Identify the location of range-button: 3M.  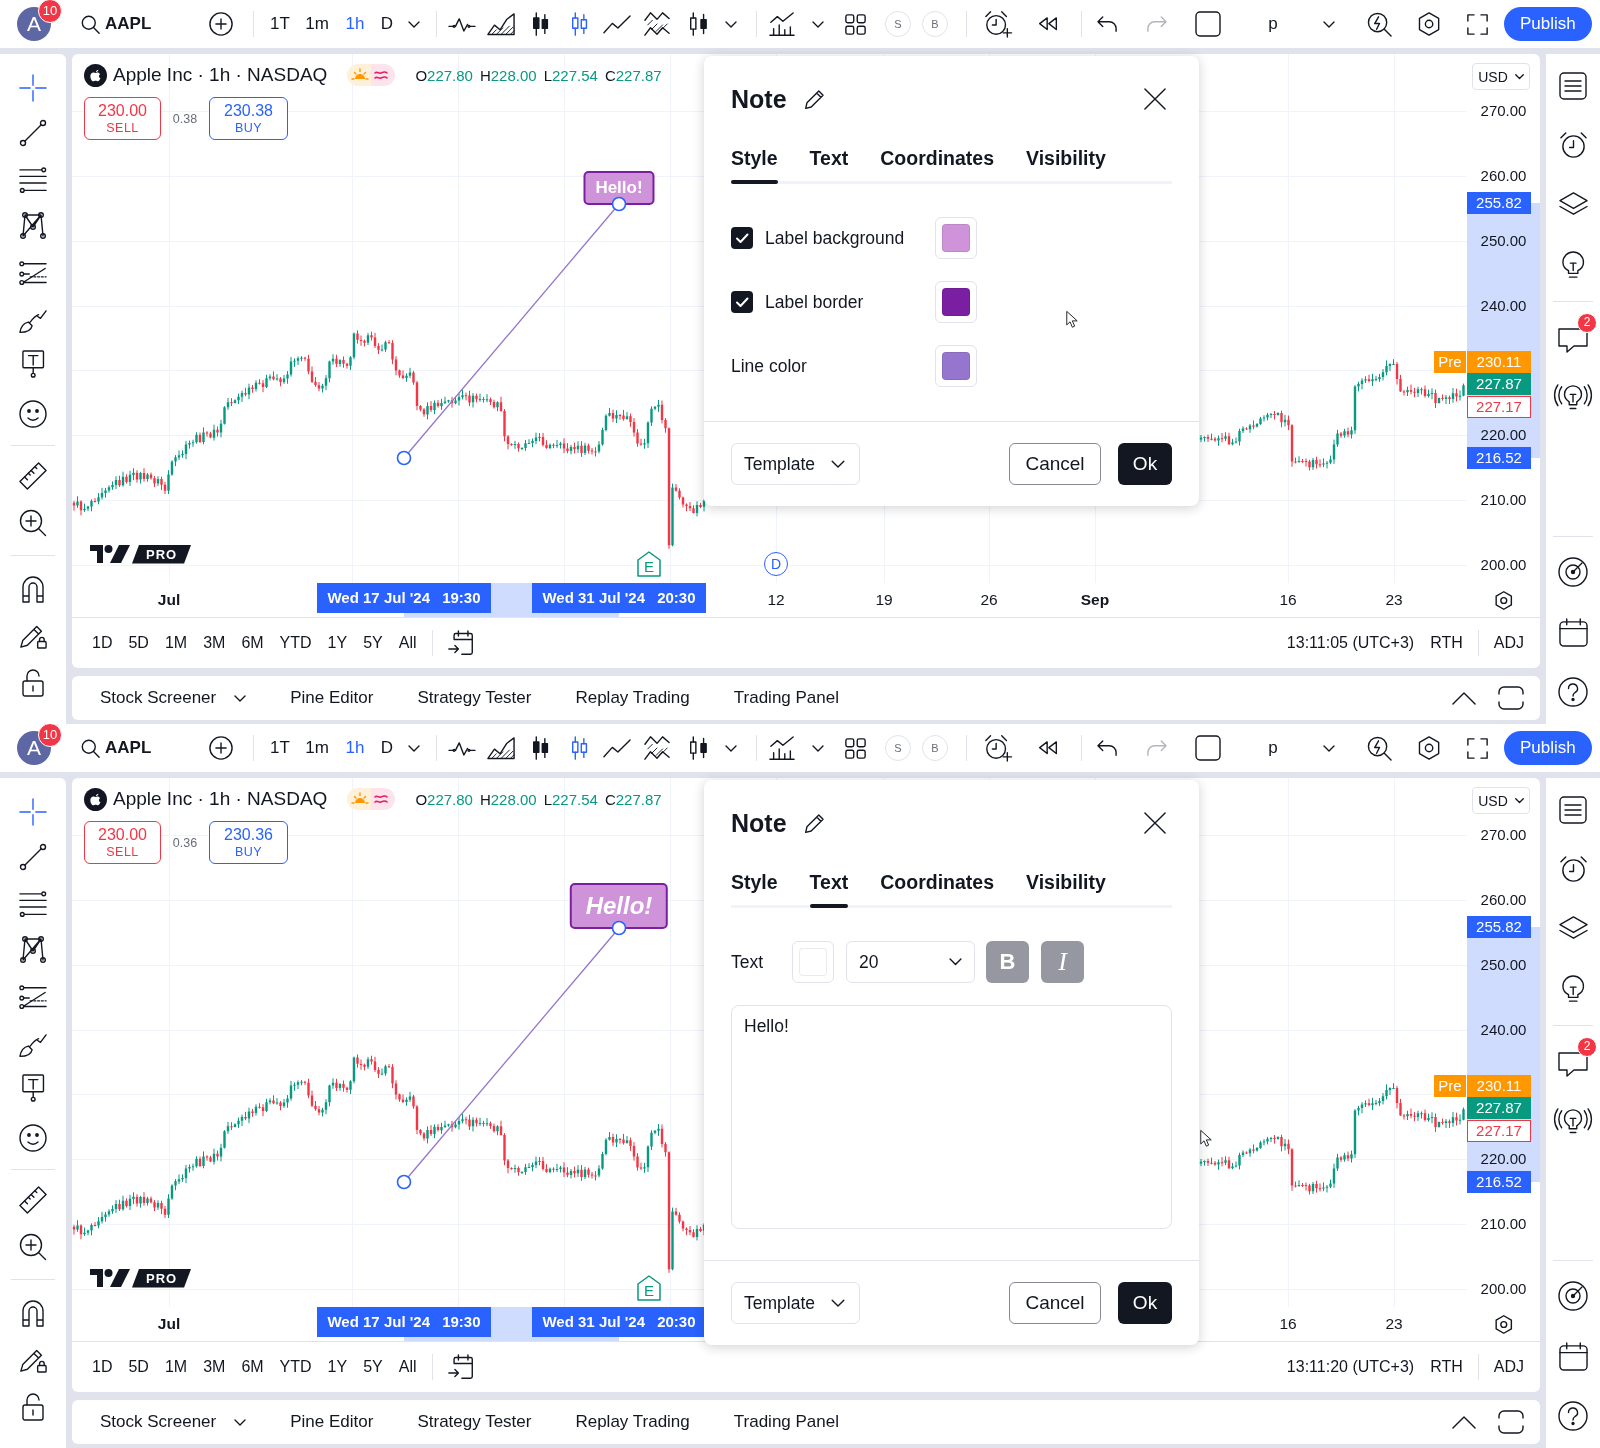
(214, 1367).